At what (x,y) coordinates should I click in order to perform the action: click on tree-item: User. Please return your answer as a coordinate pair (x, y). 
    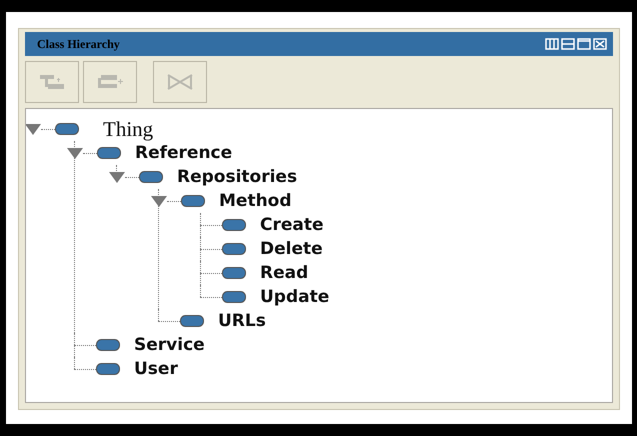
    Looking at the image, I should click on (156, 369).